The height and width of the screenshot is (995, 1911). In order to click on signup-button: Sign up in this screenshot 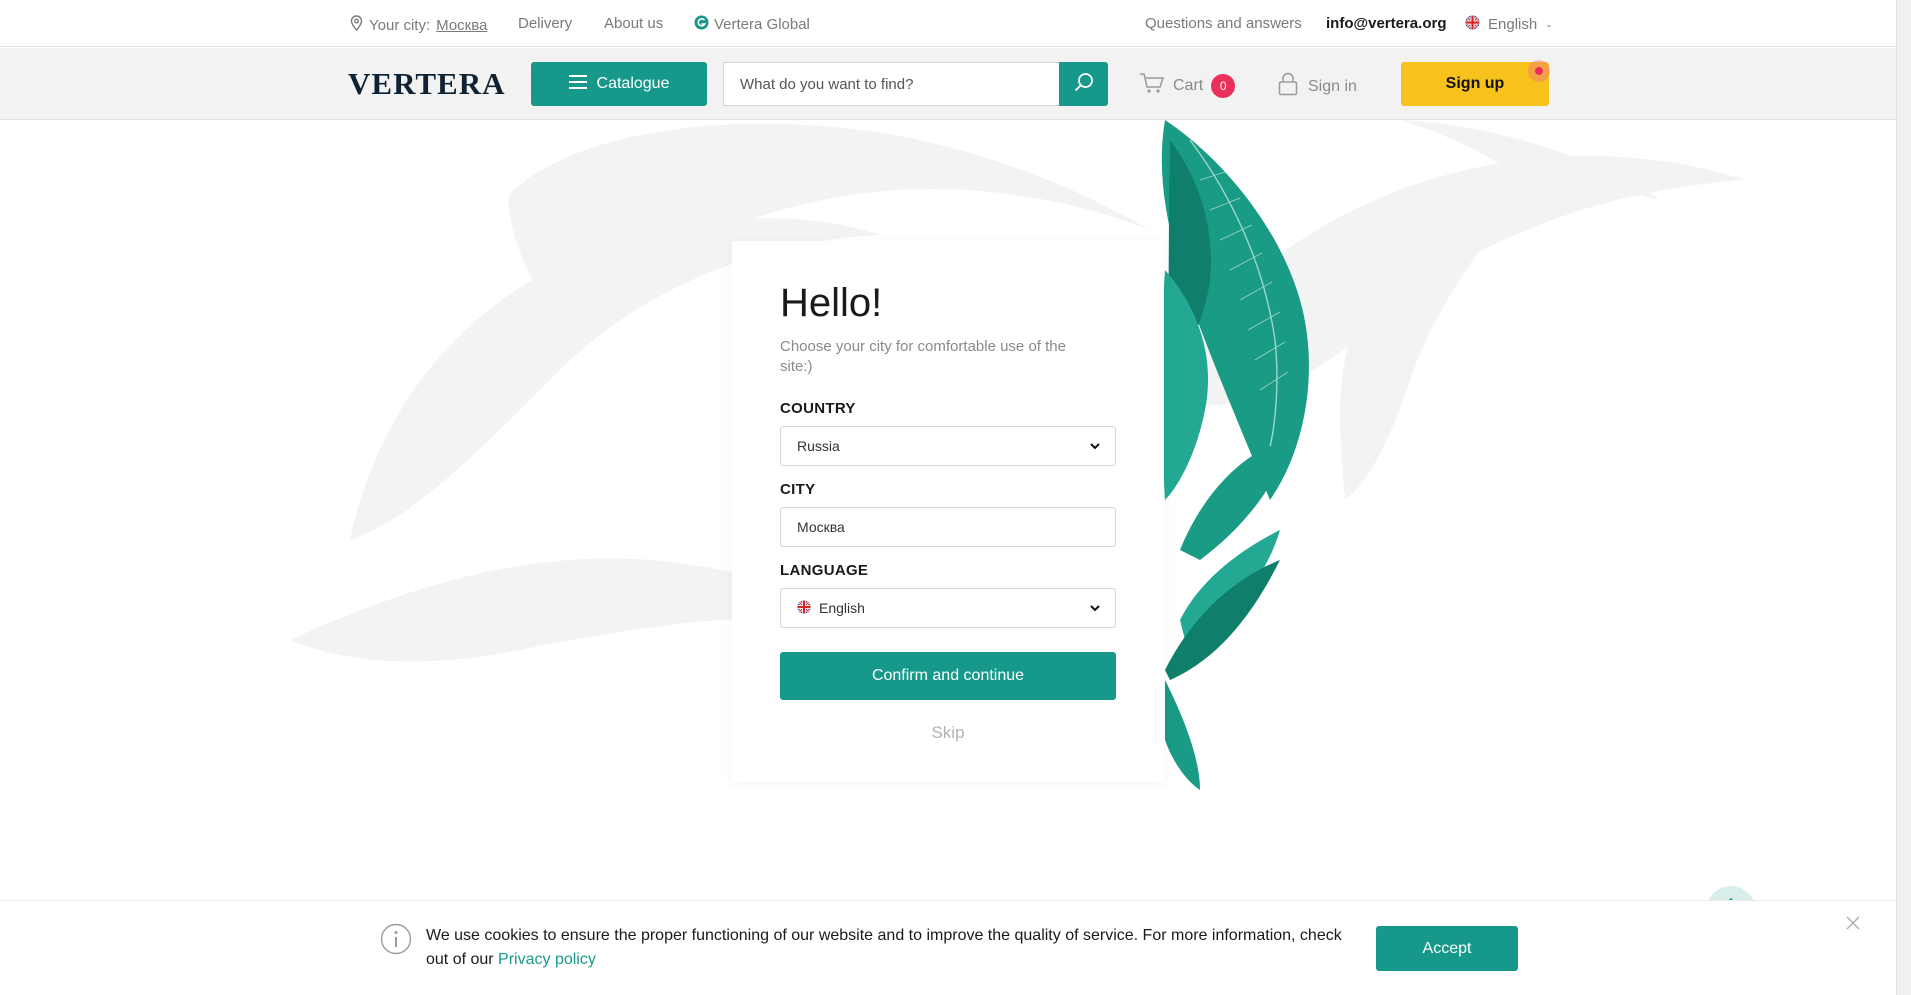, I will do `click(1475, 84)`.